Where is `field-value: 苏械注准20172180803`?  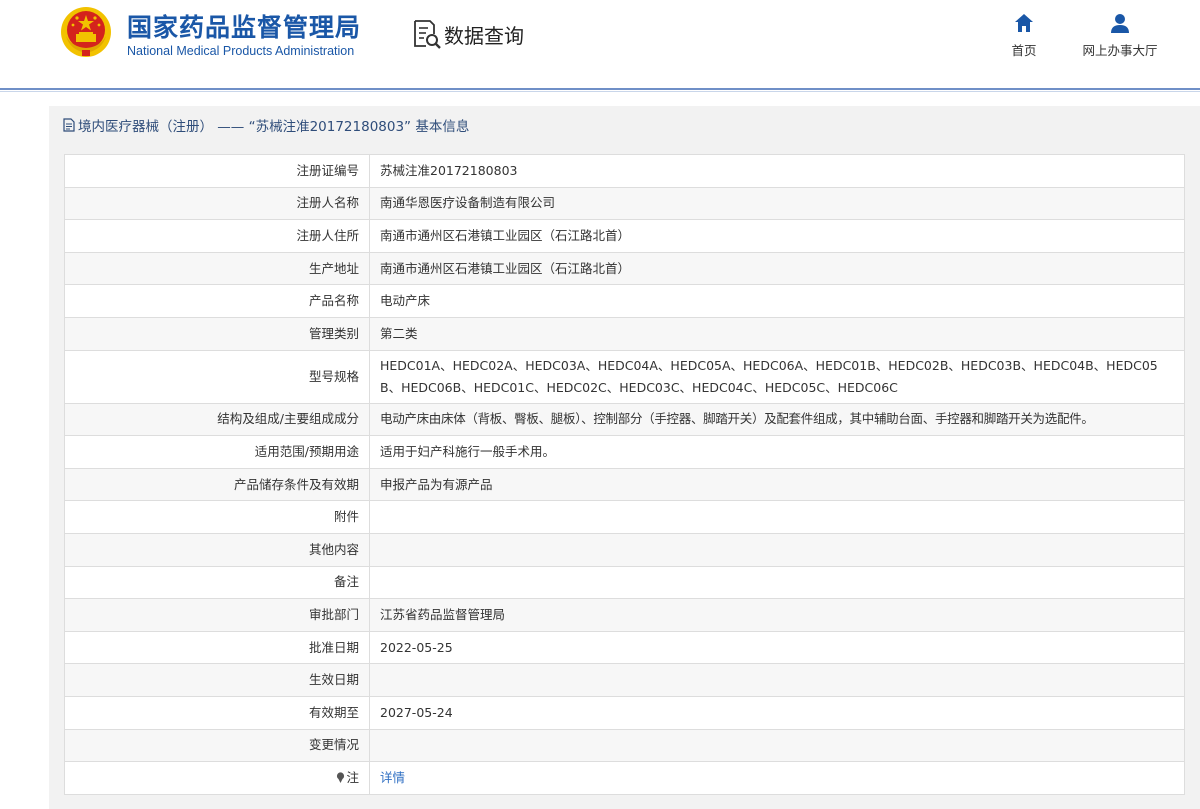 field-value: 苏械注准20172180803 is located at coordinates (777, 171).